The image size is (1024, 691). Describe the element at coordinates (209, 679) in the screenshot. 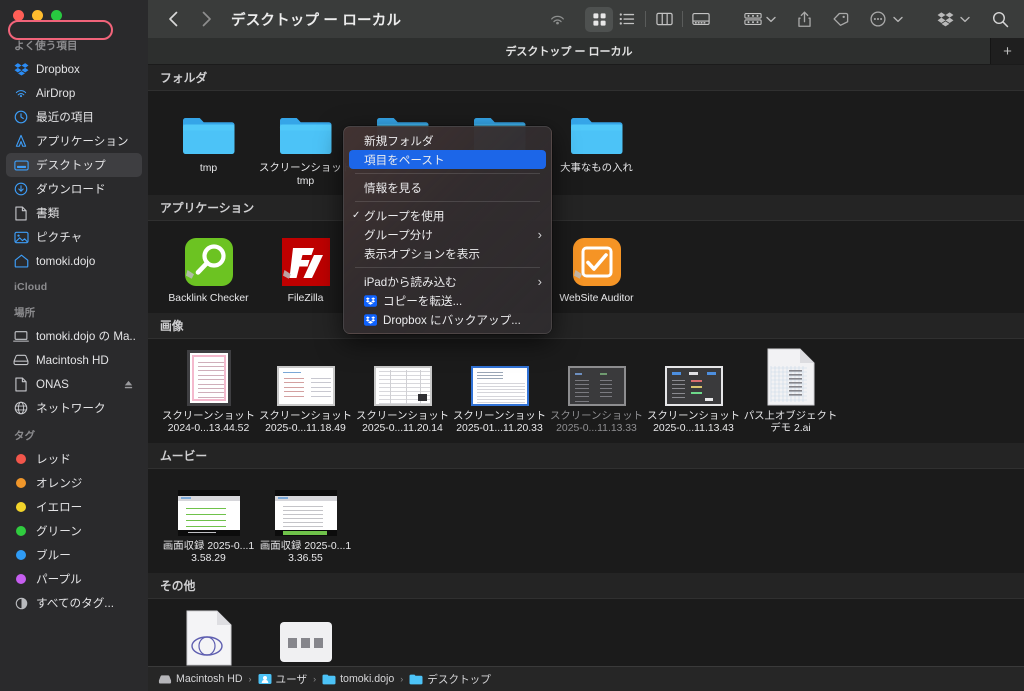

I see `breadcrumb-label: Macintosh HD` at that location.